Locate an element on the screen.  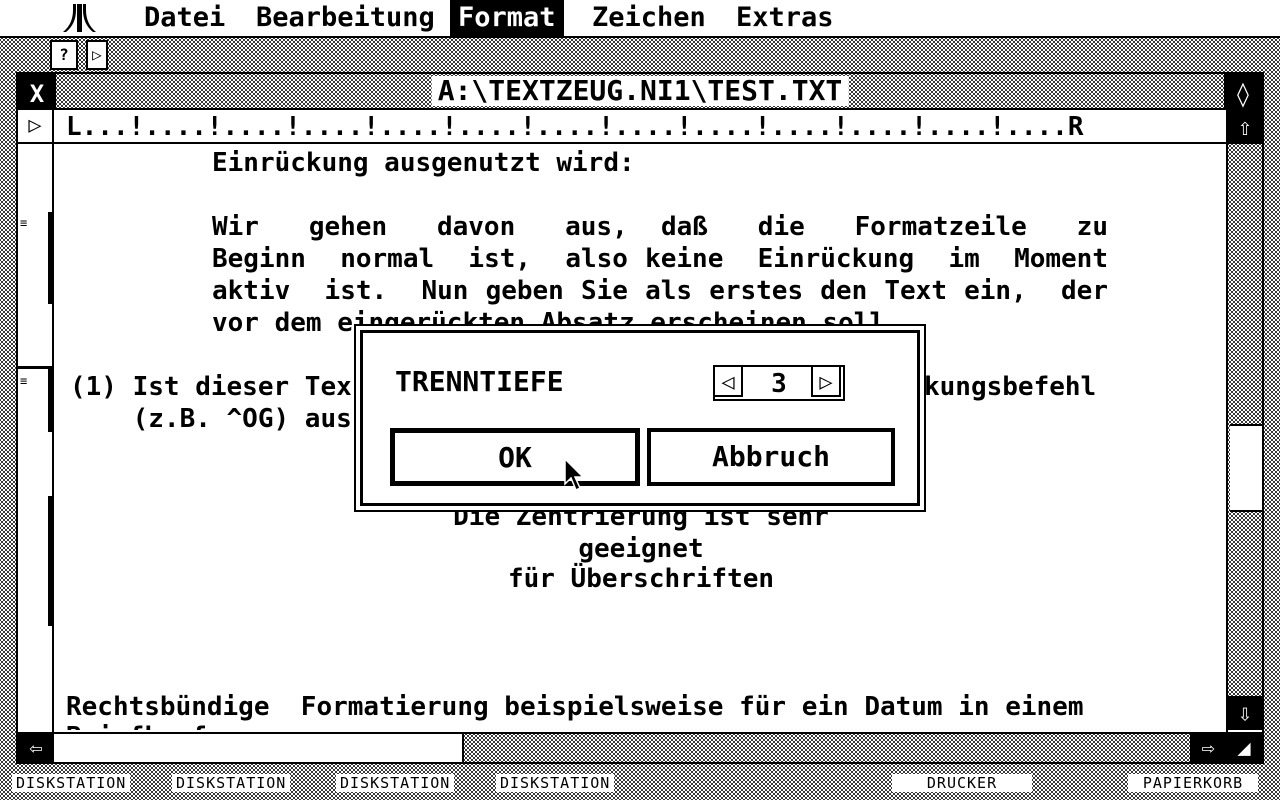
vertical-scrollbar: ⇧ ⇩ is located at coordinates (1244, 421).